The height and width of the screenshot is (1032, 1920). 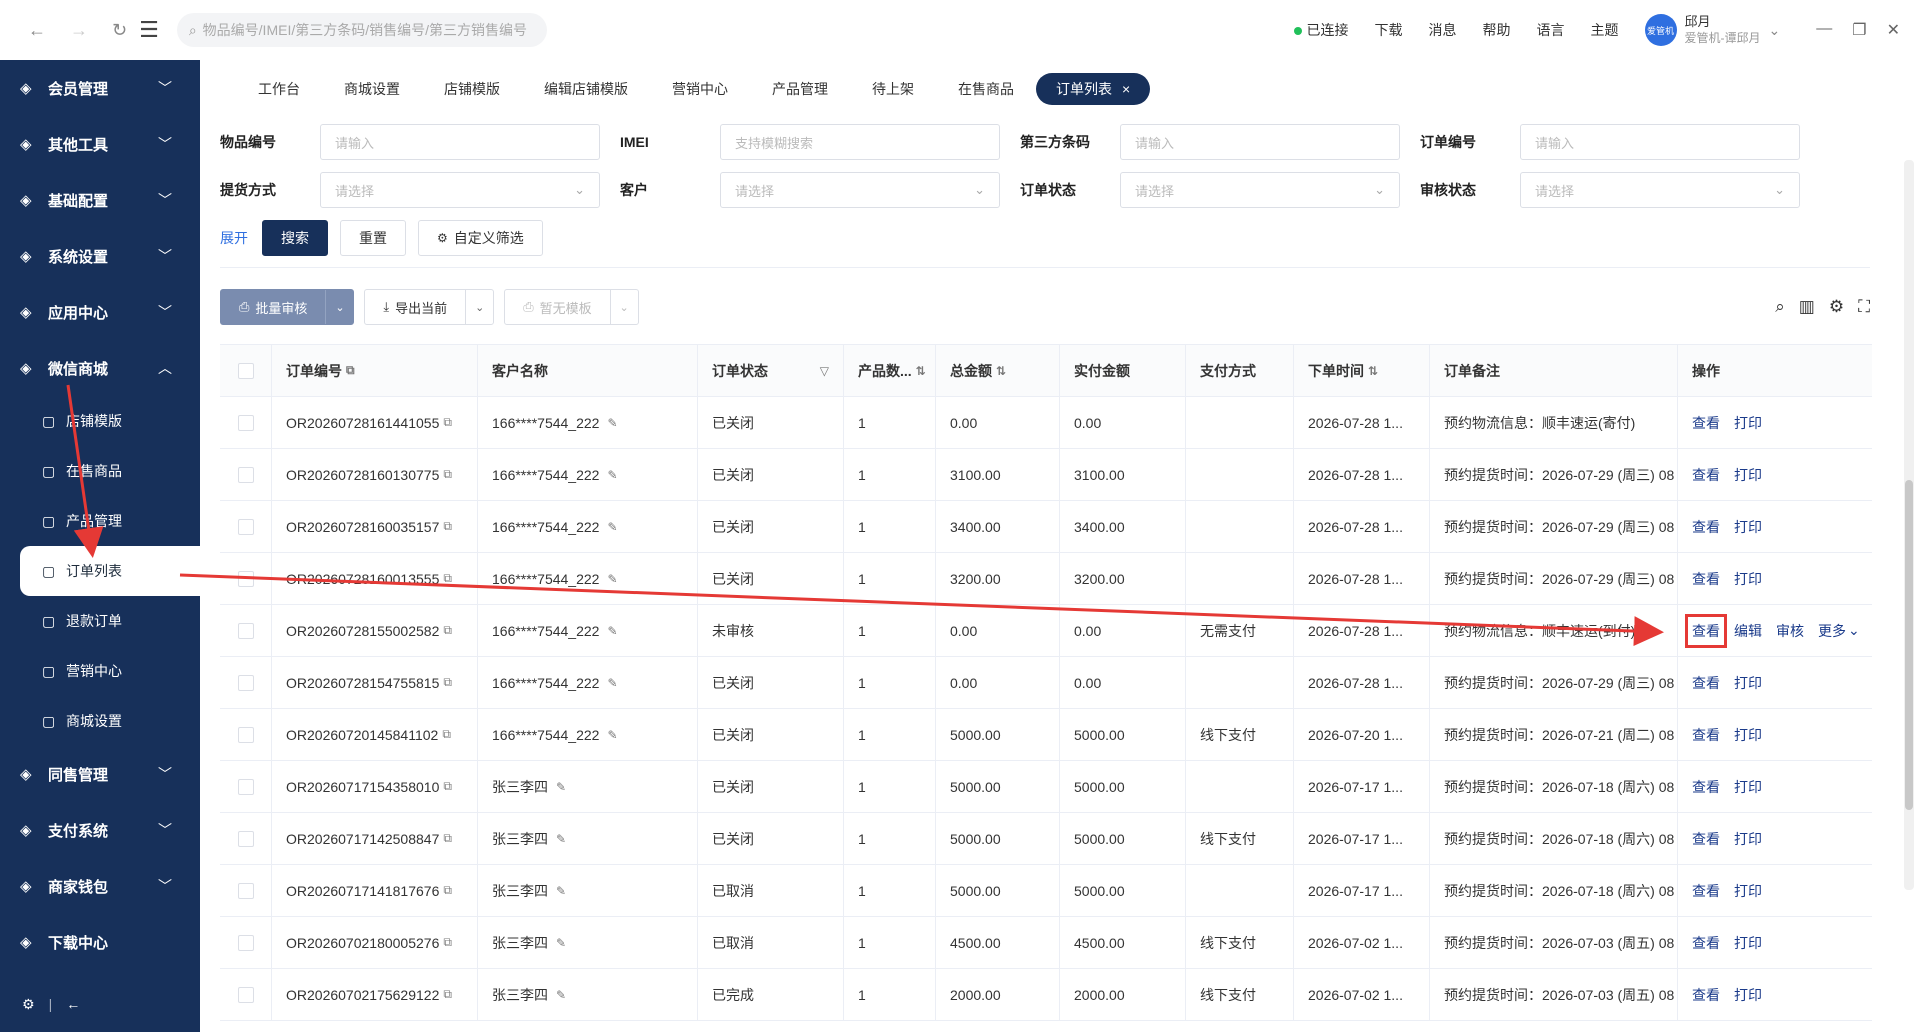 What do you see at coordinates (100, 942) in the screenshot?
I see `sidebar-item-bottom-3: ◈ 下载中心` at bounding box center [100, 942].